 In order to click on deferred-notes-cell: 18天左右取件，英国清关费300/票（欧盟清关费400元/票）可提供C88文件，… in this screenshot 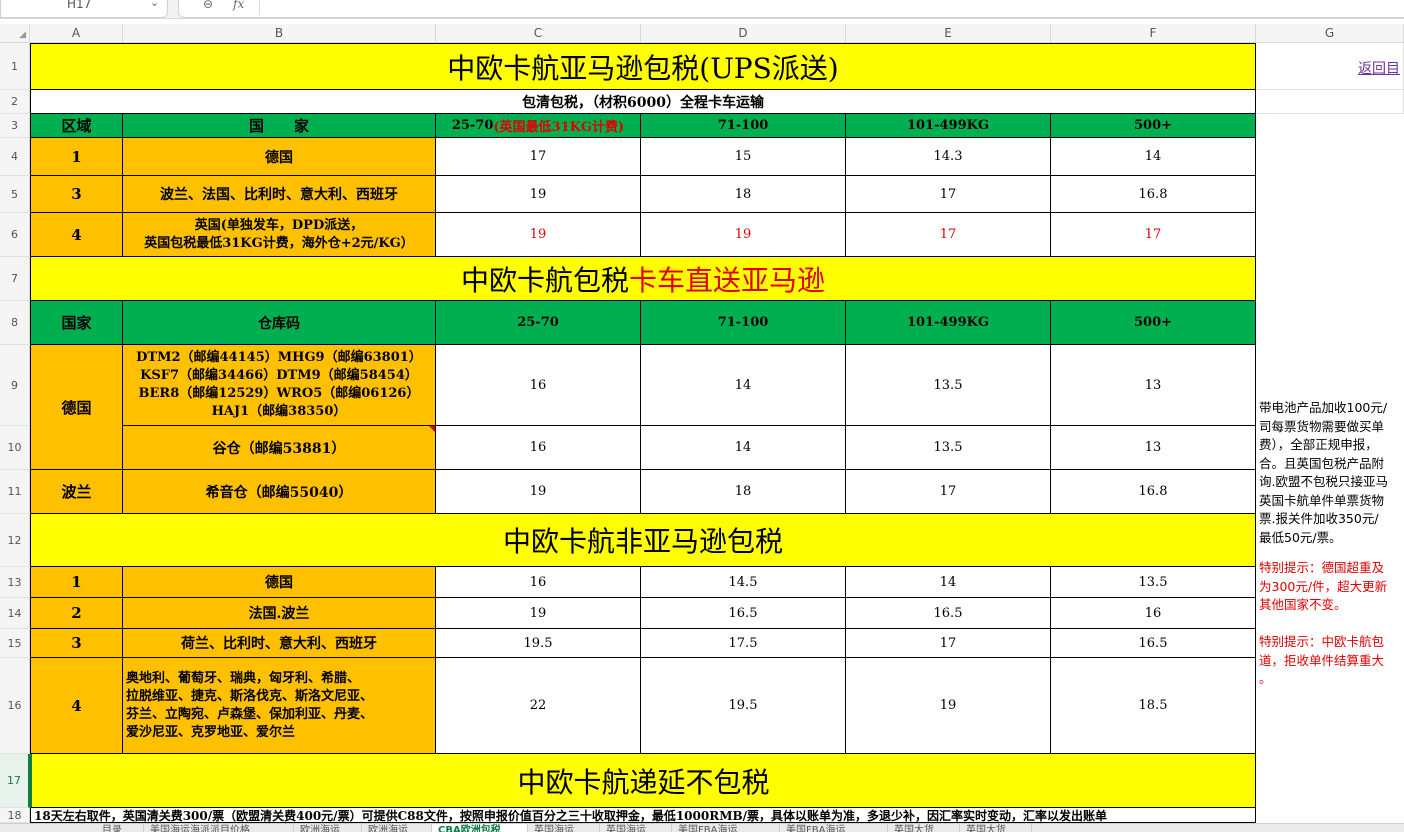, I will do `click(643, 815)`.